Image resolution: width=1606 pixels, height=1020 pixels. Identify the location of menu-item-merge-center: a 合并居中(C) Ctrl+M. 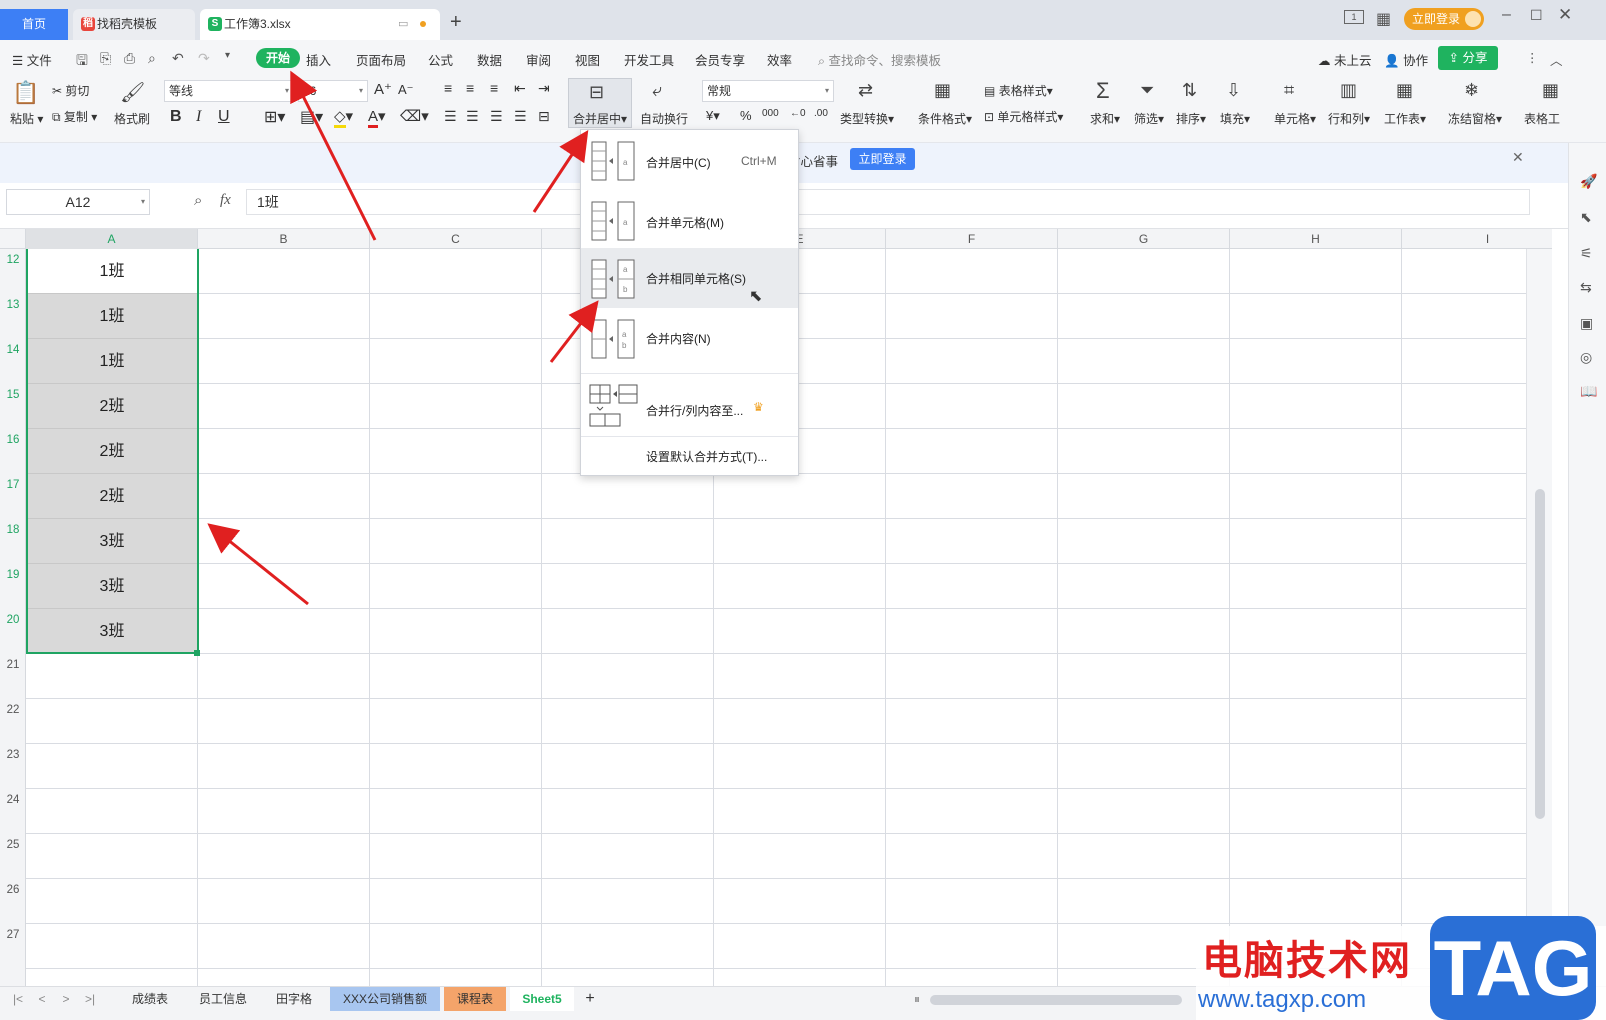
(689, 160).